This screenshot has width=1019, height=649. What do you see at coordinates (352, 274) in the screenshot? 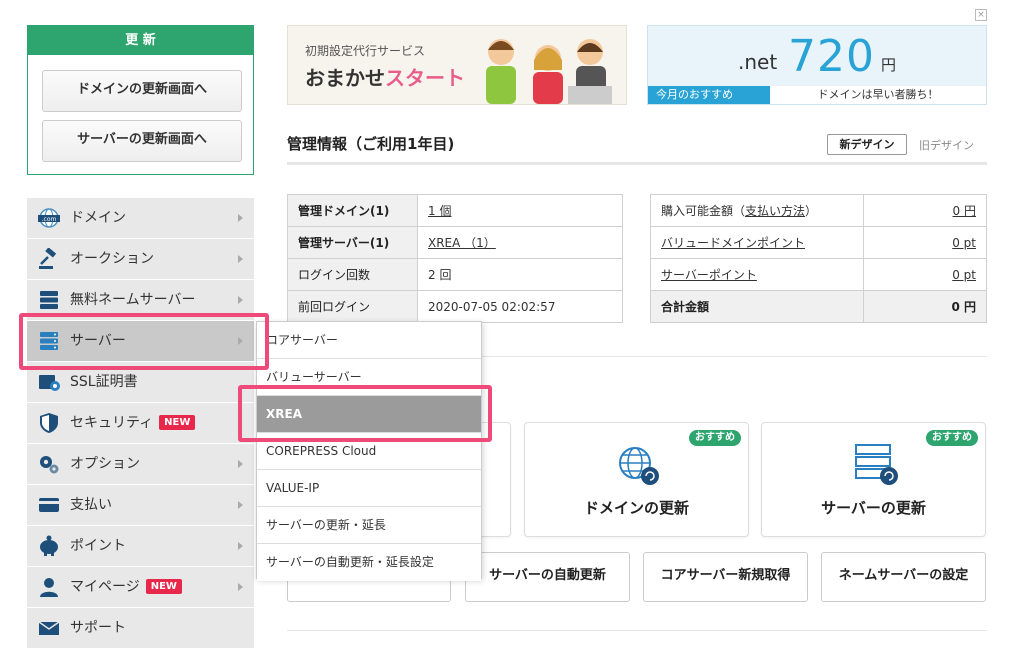
I see `table-key: ログイン回数` at bounding box center [352, 274].